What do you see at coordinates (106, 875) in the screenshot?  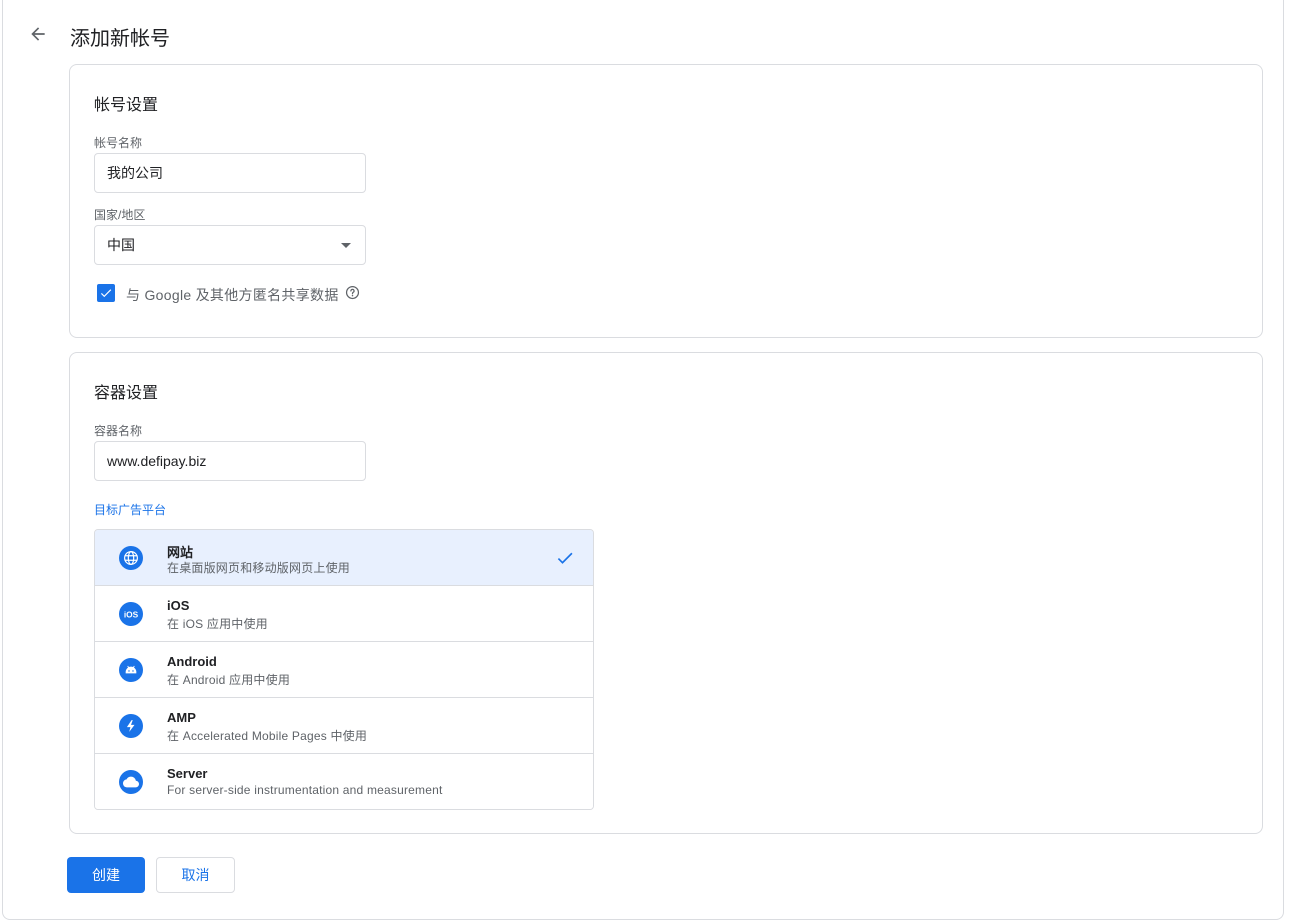 I see `create-button: 创建` at bounding box center [106, 875].